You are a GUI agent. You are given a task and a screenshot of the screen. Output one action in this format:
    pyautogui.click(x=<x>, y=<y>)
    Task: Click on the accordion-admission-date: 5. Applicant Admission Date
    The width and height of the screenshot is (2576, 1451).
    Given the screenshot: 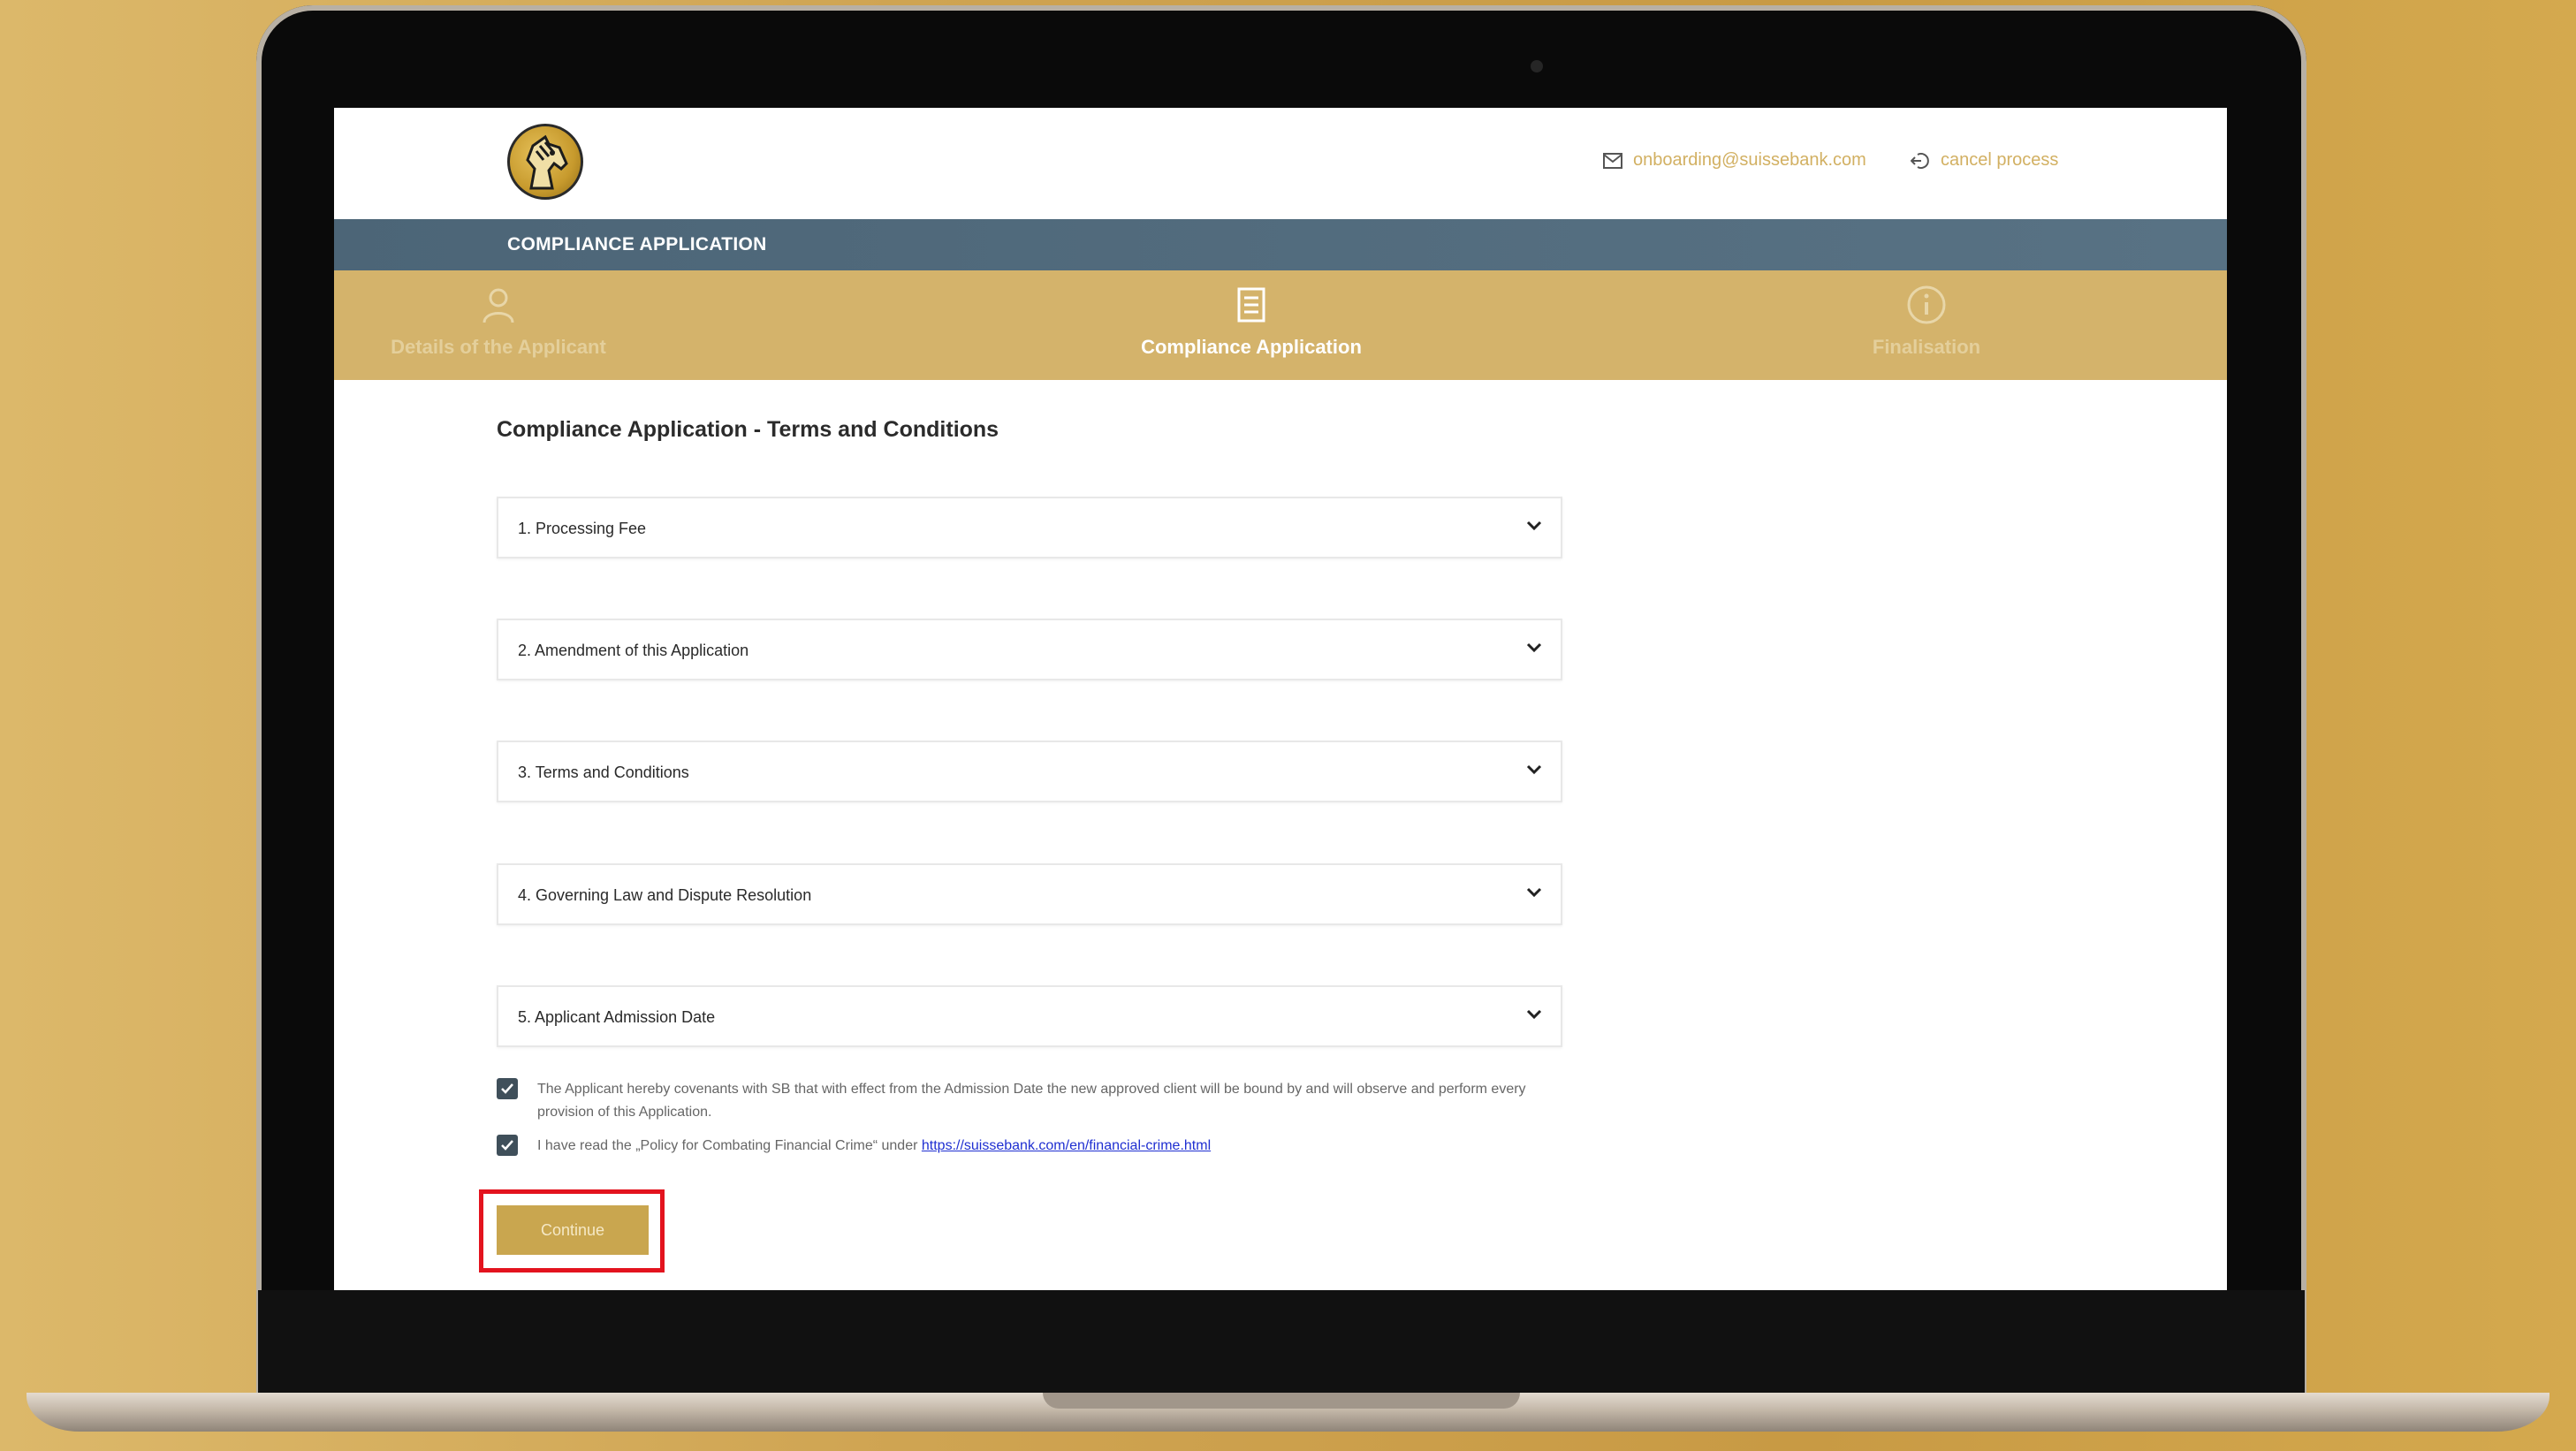 What is the action you would take?
    pyautogui.click(x=1029, y=1016)
    